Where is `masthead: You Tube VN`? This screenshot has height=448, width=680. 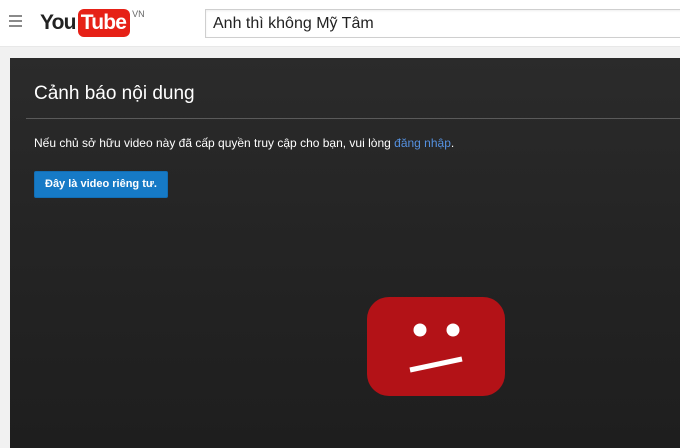 masthead: You Tube VN is located at coordinates (340, 23).